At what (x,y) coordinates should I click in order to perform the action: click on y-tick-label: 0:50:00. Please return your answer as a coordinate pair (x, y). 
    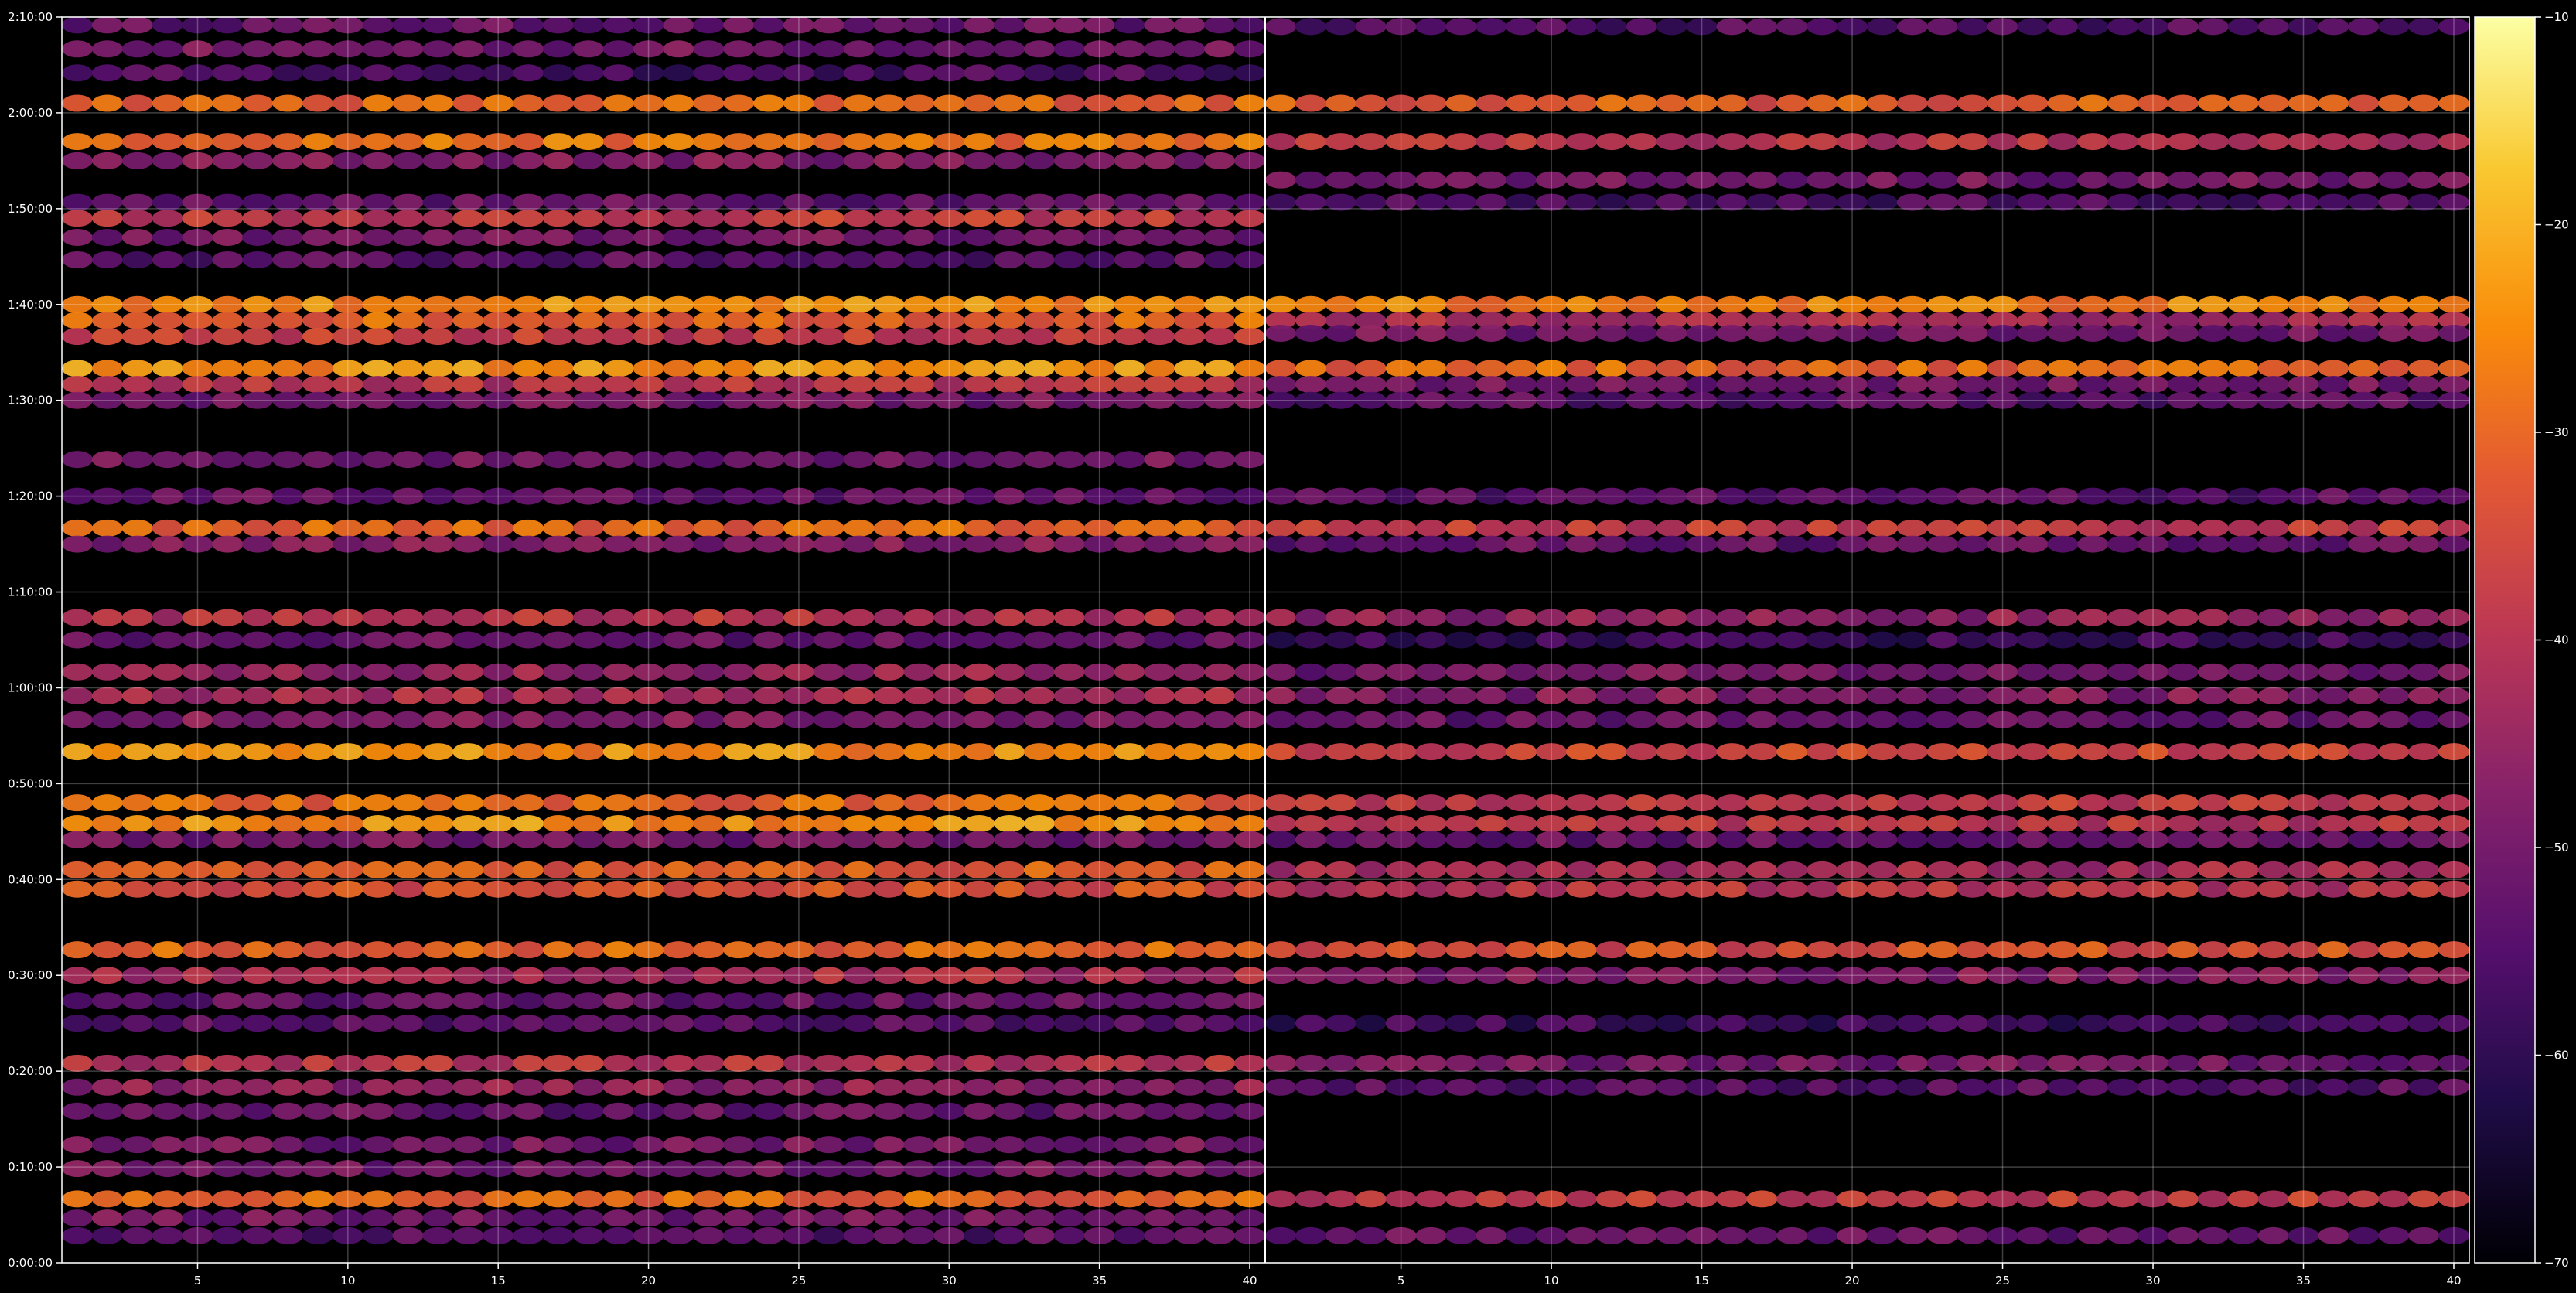
    Looking at the image, I should click on (31, 783).